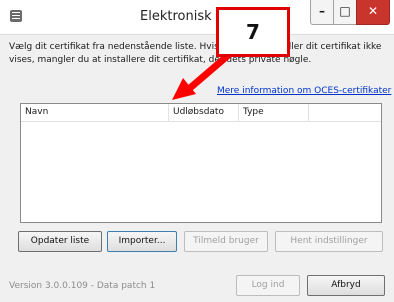 The height and width of the screenshot is (302, 394). What do you see at coordinates (274, 112) in the screenshot?
I see `column-type: Type` at bounding box center [274, 112].